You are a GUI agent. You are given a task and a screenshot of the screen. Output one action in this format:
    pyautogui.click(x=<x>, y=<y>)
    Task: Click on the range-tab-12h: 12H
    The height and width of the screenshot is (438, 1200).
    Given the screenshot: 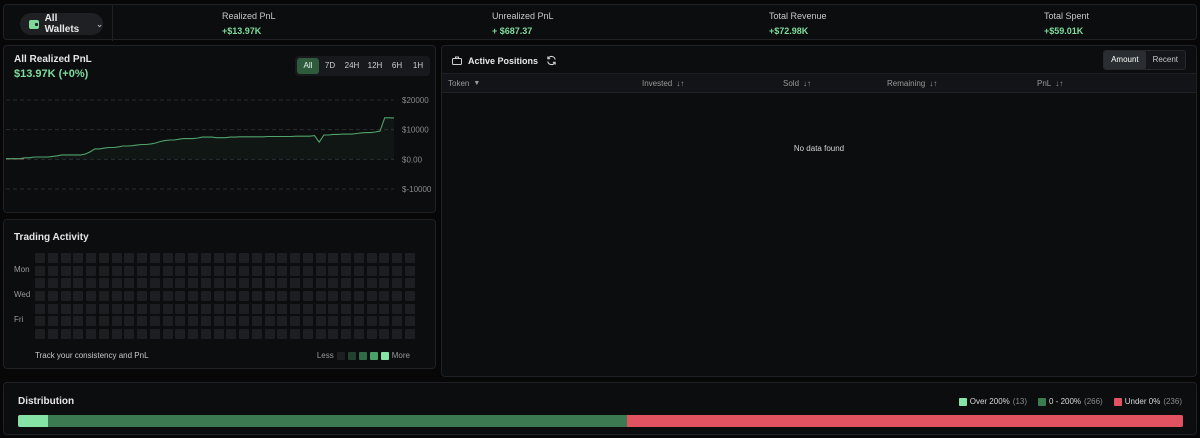 What is the action you would take?
    pyautogui.click(x=375, y=66)
    